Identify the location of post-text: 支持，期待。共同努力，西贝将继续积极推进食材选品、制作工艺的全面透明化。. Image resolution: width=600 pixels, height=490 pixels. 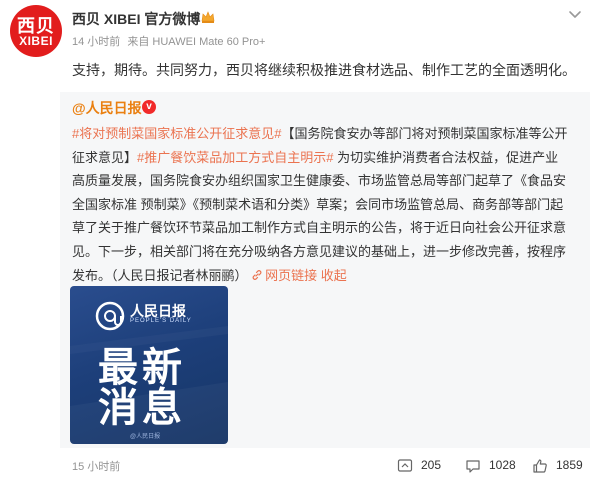
(324, 70).